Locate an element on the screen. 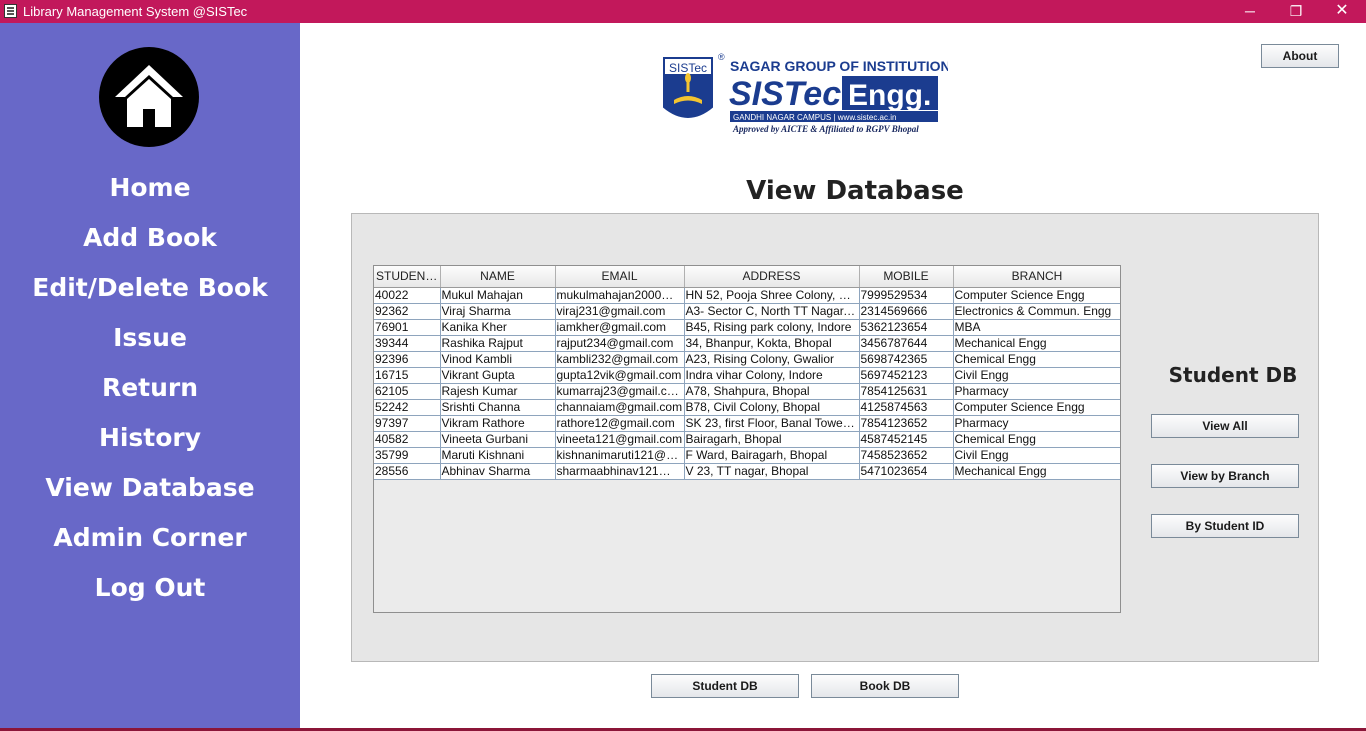 The width and height of the screenshot is (1366, 731). table-cell: Kanika Kher is located at coordinates (498, 327).